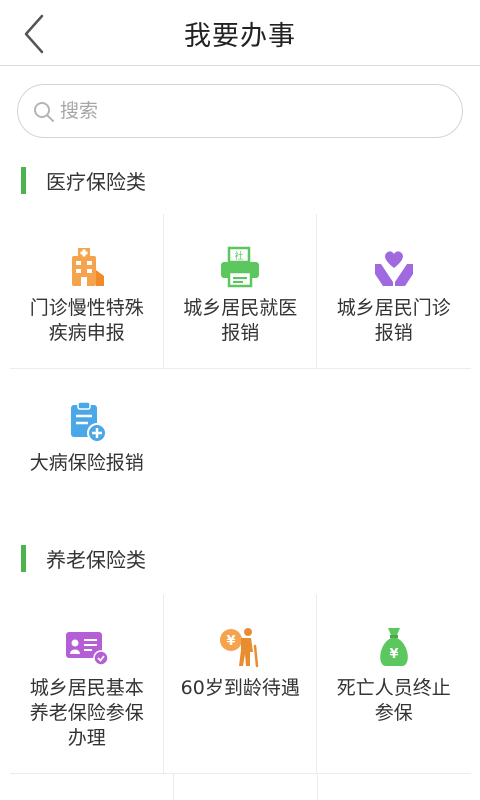  Describe the element at coordinates (44, 112) in the screenshot. I see `search-icon` at that location.